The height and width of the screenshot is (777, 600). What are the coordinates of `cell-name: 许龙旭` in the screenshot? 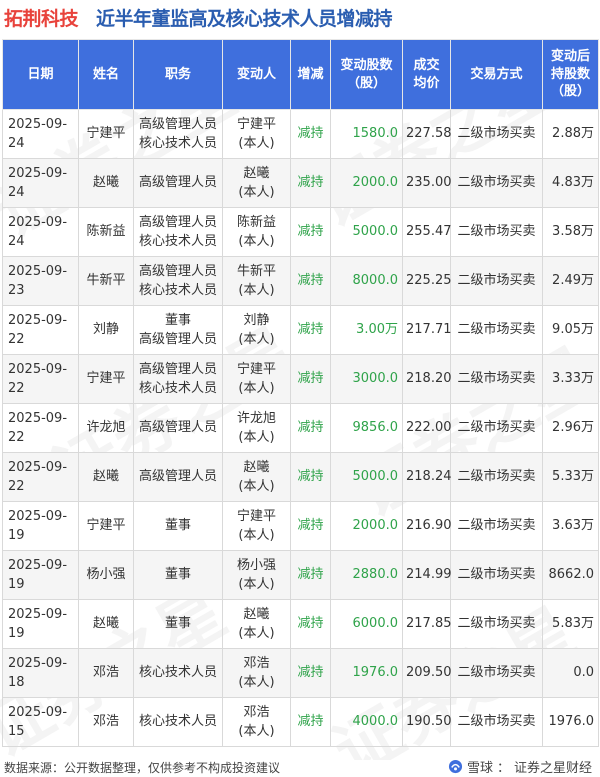 It's located at (106, 428).